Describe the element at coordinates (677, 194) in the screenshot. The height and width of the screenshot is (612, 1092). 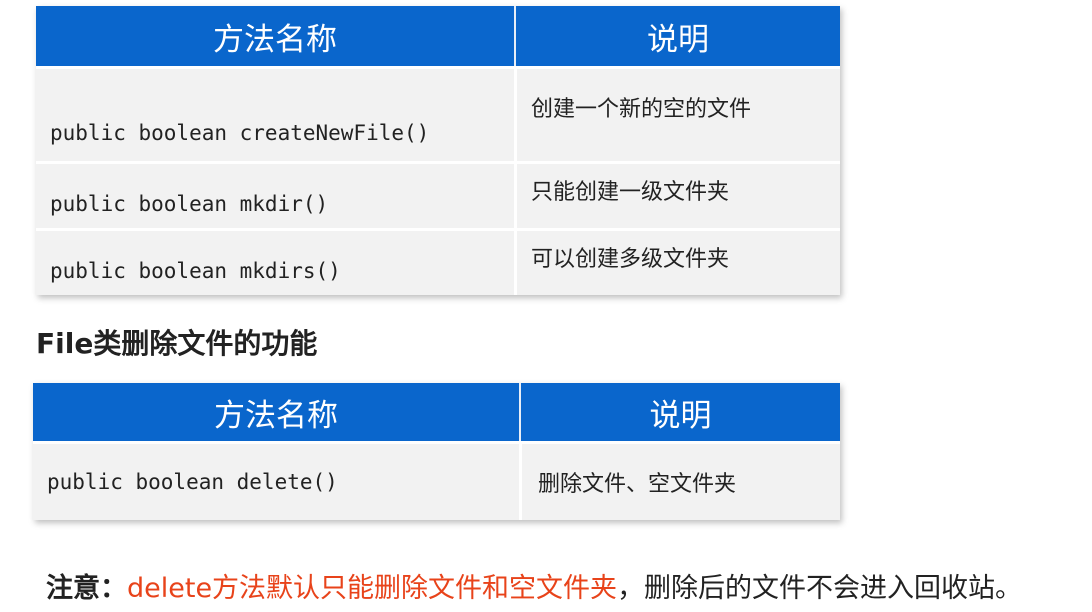
I see `method-description: 只能创建一级文件夹` at that location.